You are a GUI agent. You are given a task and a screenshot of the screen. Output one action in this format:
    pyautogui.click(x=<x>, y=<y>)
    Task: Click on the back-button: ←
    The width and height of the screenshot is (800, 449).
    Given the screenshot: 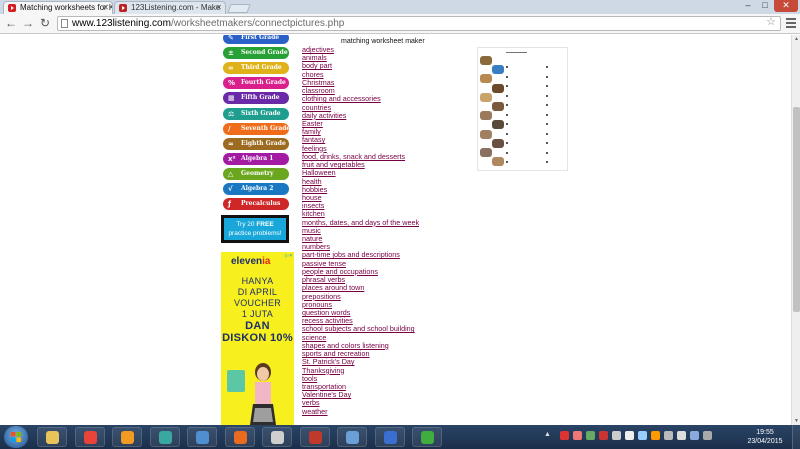 What is the action you would take?
    pyautogui.click(x=11, y=23)
    